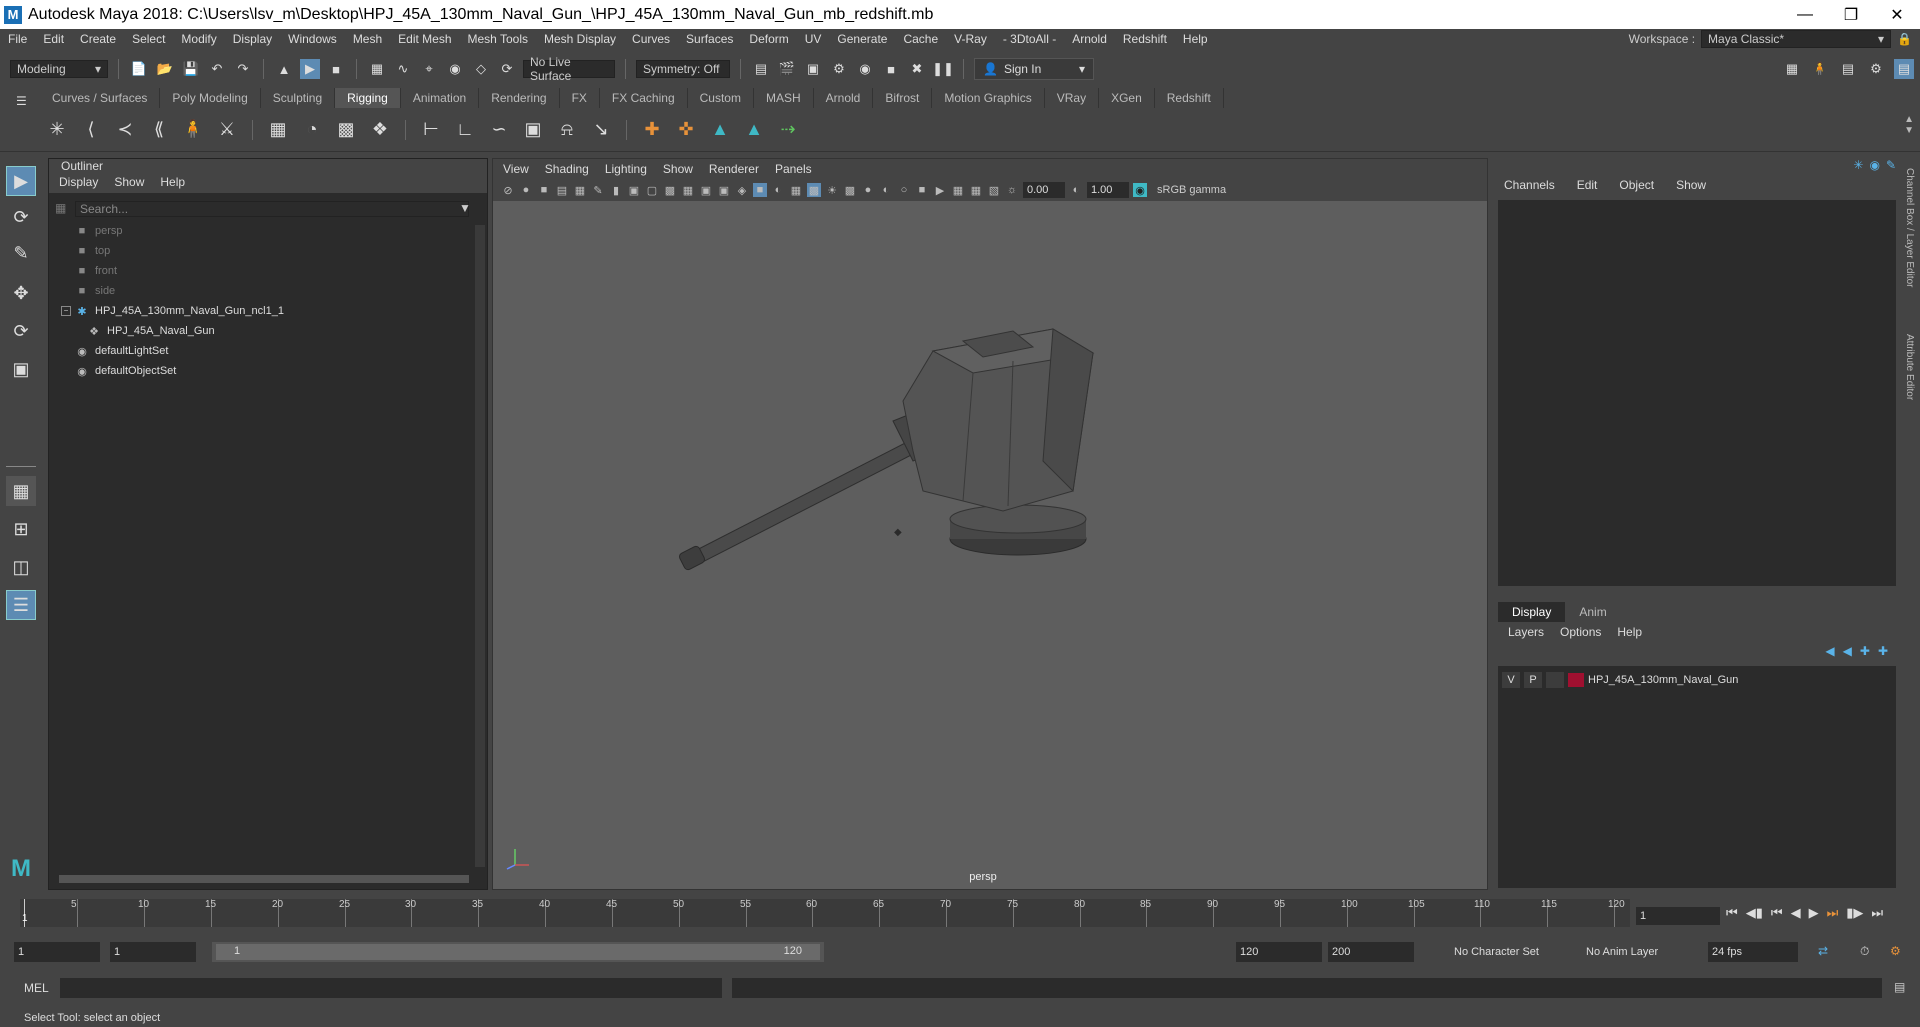 The width and height of the screenshot is (1920, 1027). Describe the element at coordinates (98, 39) in the screenshot. I see `menu-create: Create` at that location.